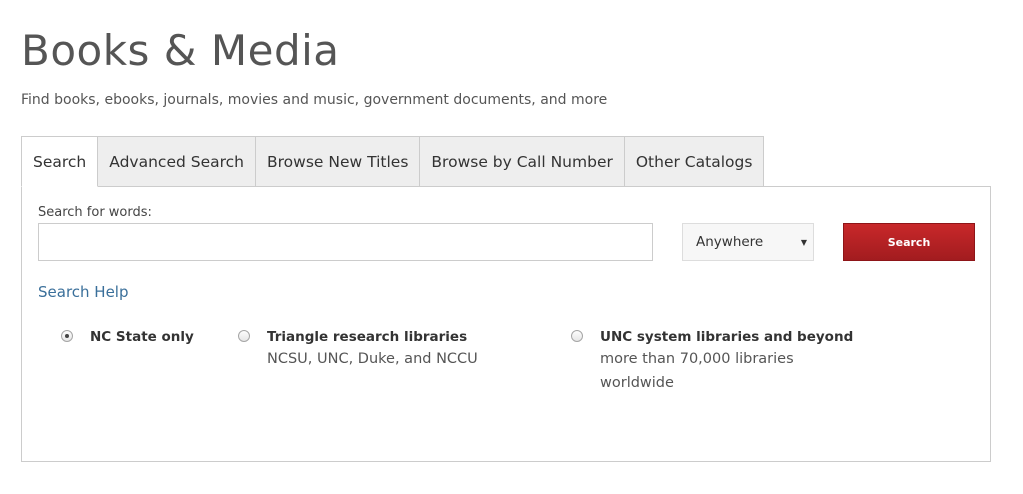  I want to click on radio-nc-state, so click(67, 336).